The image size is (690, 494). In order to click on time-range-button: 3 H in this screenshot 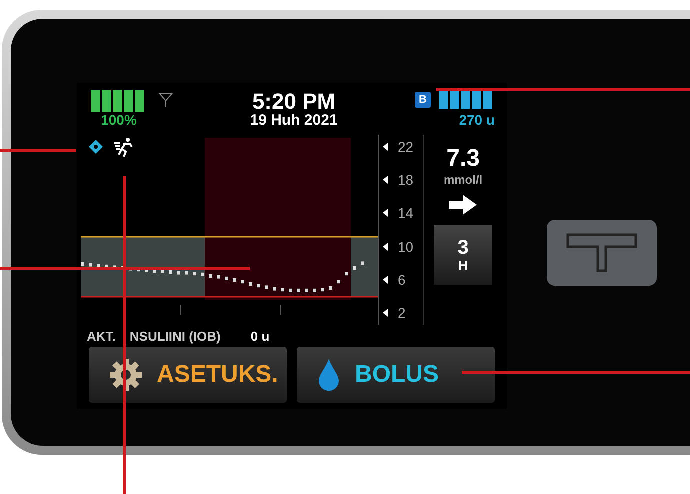, I will do `click(463, 255)`.